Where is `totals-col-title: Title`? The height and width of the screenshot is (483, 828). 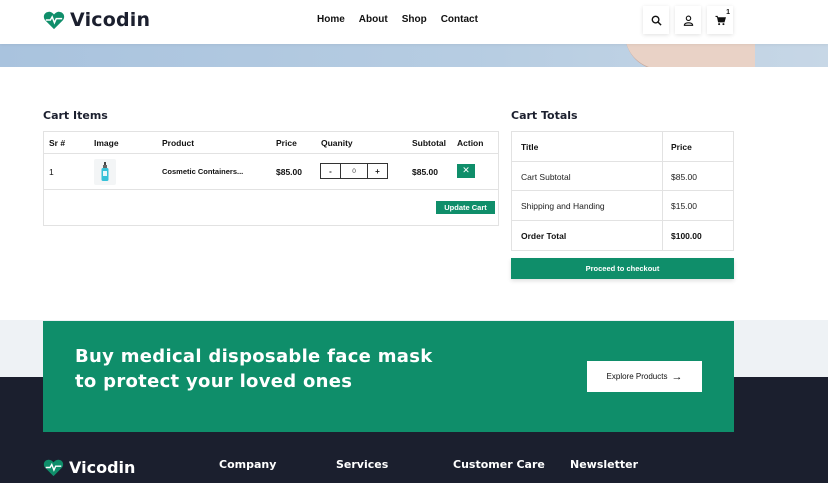 totals-col-title: Title is located at coordinates (530, 147).